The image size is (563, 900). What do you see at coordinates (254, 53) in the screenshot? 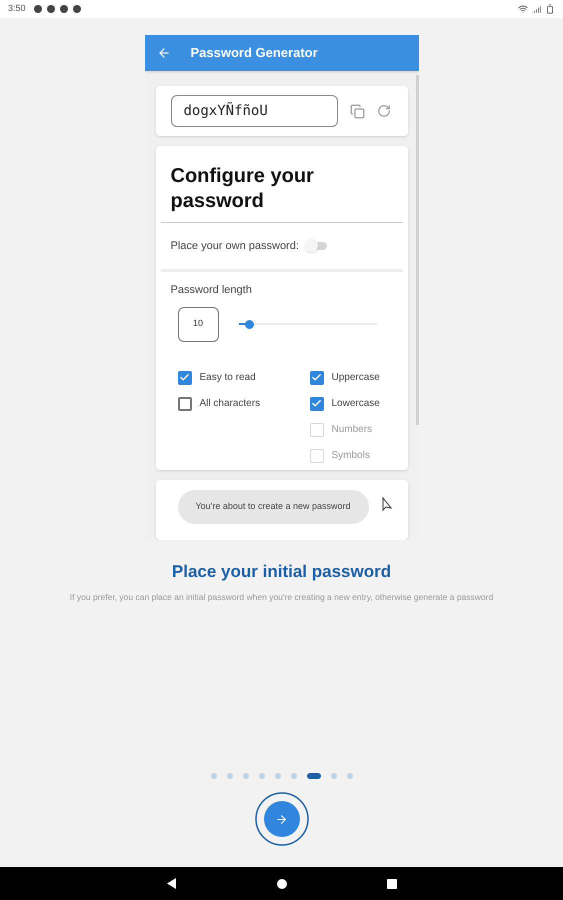
I see `app-bar-title: Password Generator` at bounding box center [254, 53].